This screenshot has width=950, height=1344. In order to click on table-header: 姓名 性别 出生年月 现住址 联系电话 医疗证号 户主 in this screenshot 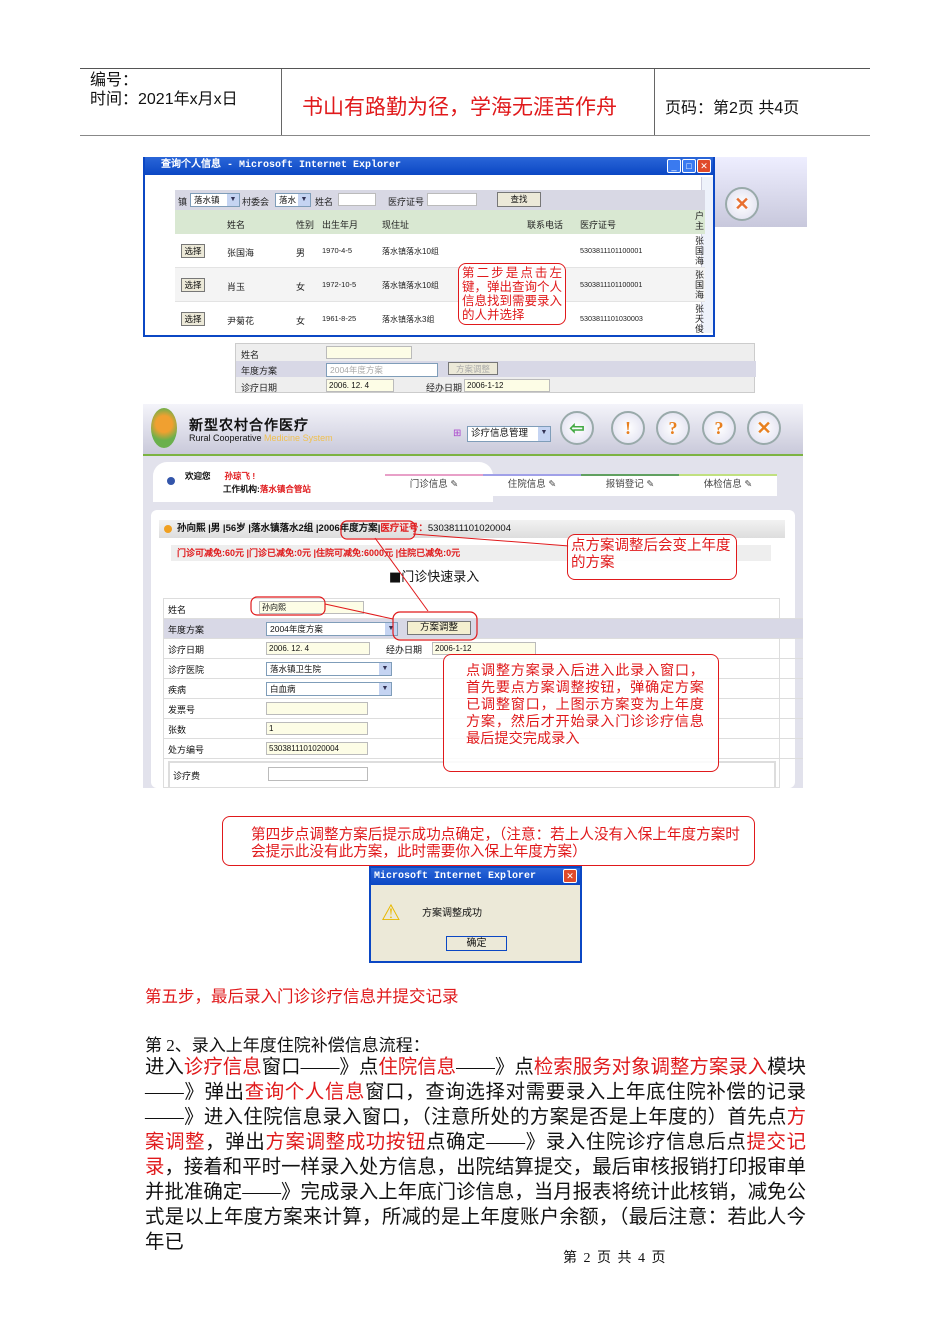, I will do `click(440, 222)`.